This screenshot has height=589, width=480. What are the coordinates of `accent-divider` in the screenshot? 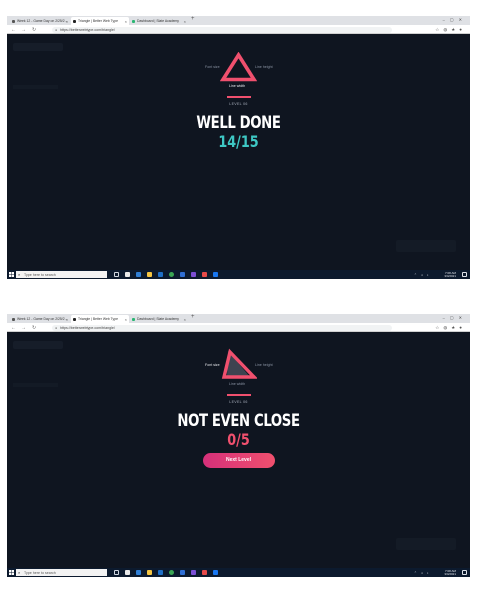 It's located at (238, 395).